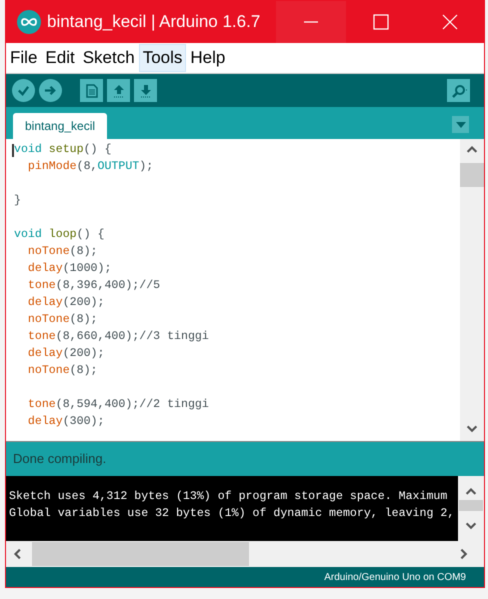 This screenshot has height=599, width=488. I want to click on down-arrow-icon, so click(145, 91).